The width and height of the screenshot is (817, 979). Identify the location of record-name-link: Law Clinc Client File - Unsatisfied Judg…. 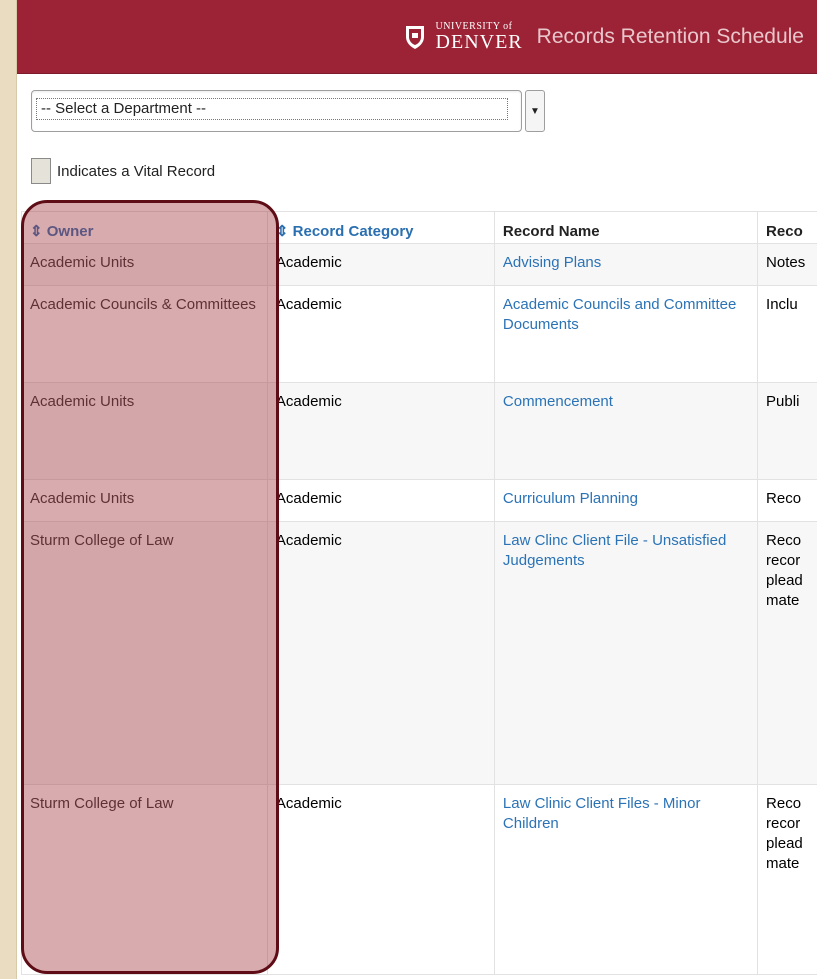
(626, 653).